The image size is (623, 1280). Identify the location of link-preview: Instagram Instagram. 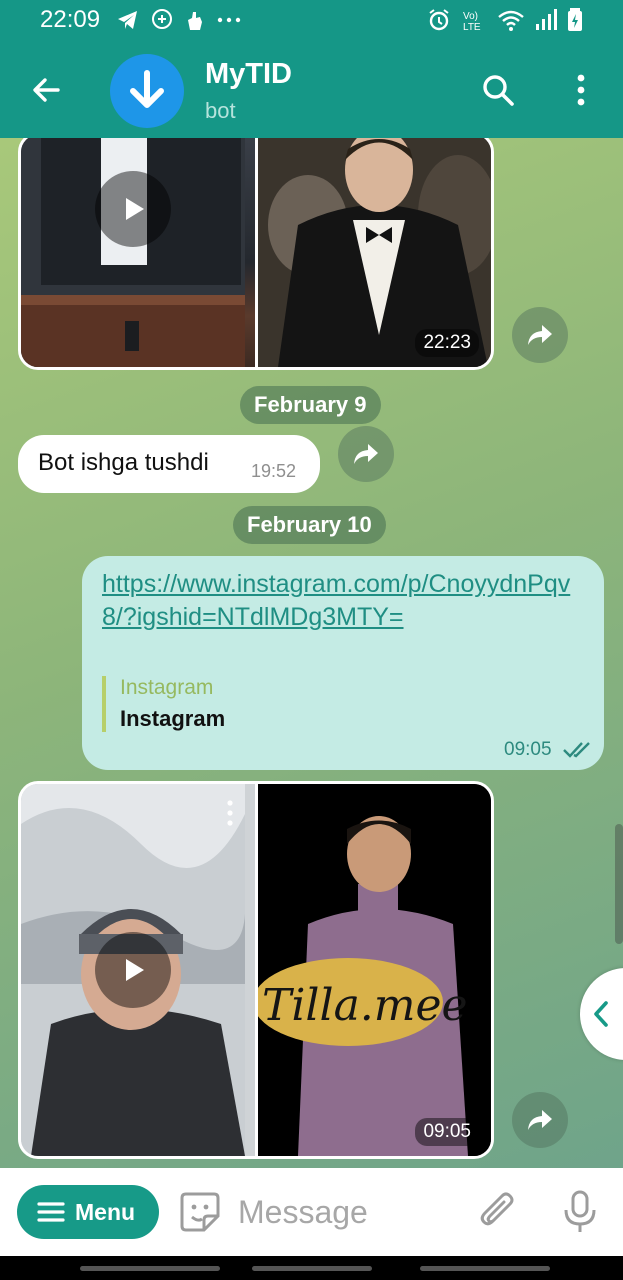
(163, 704).